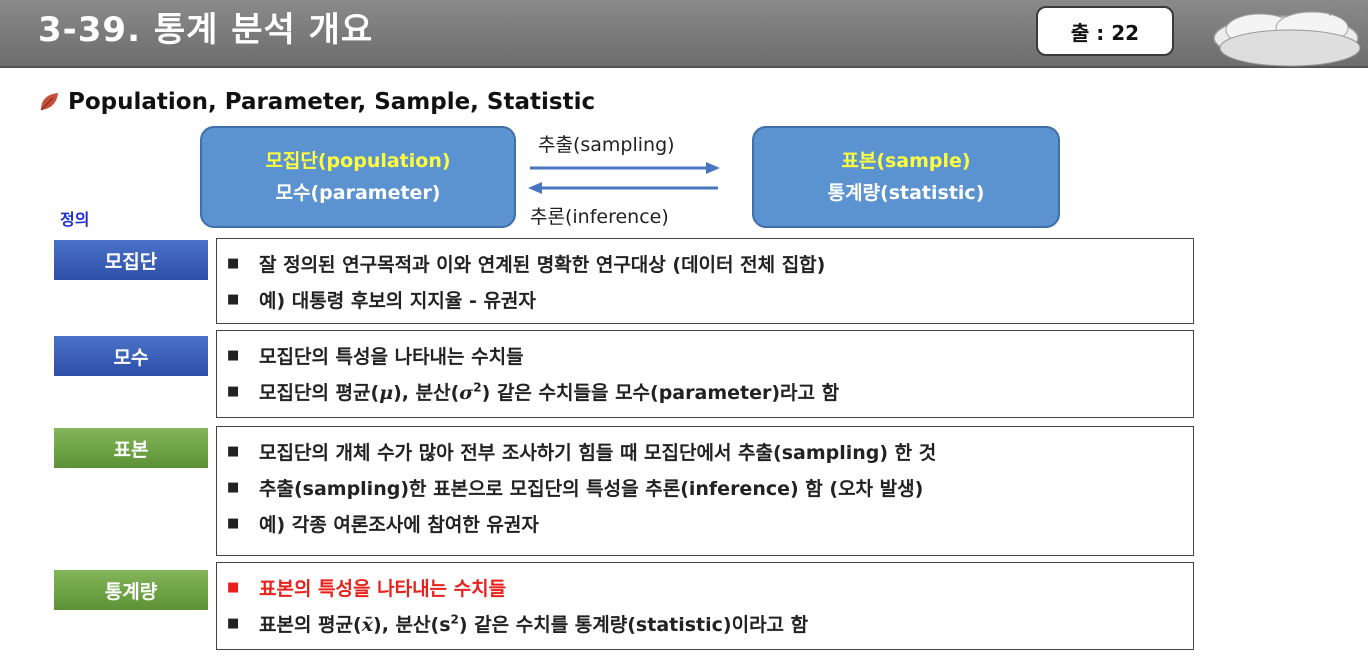 The height and width of the screenshot is (672, 1368). What do you see at coordinates (131, 448) in the screenshot?
I see `term-sample: 표본` at bounding box center [131, 448].